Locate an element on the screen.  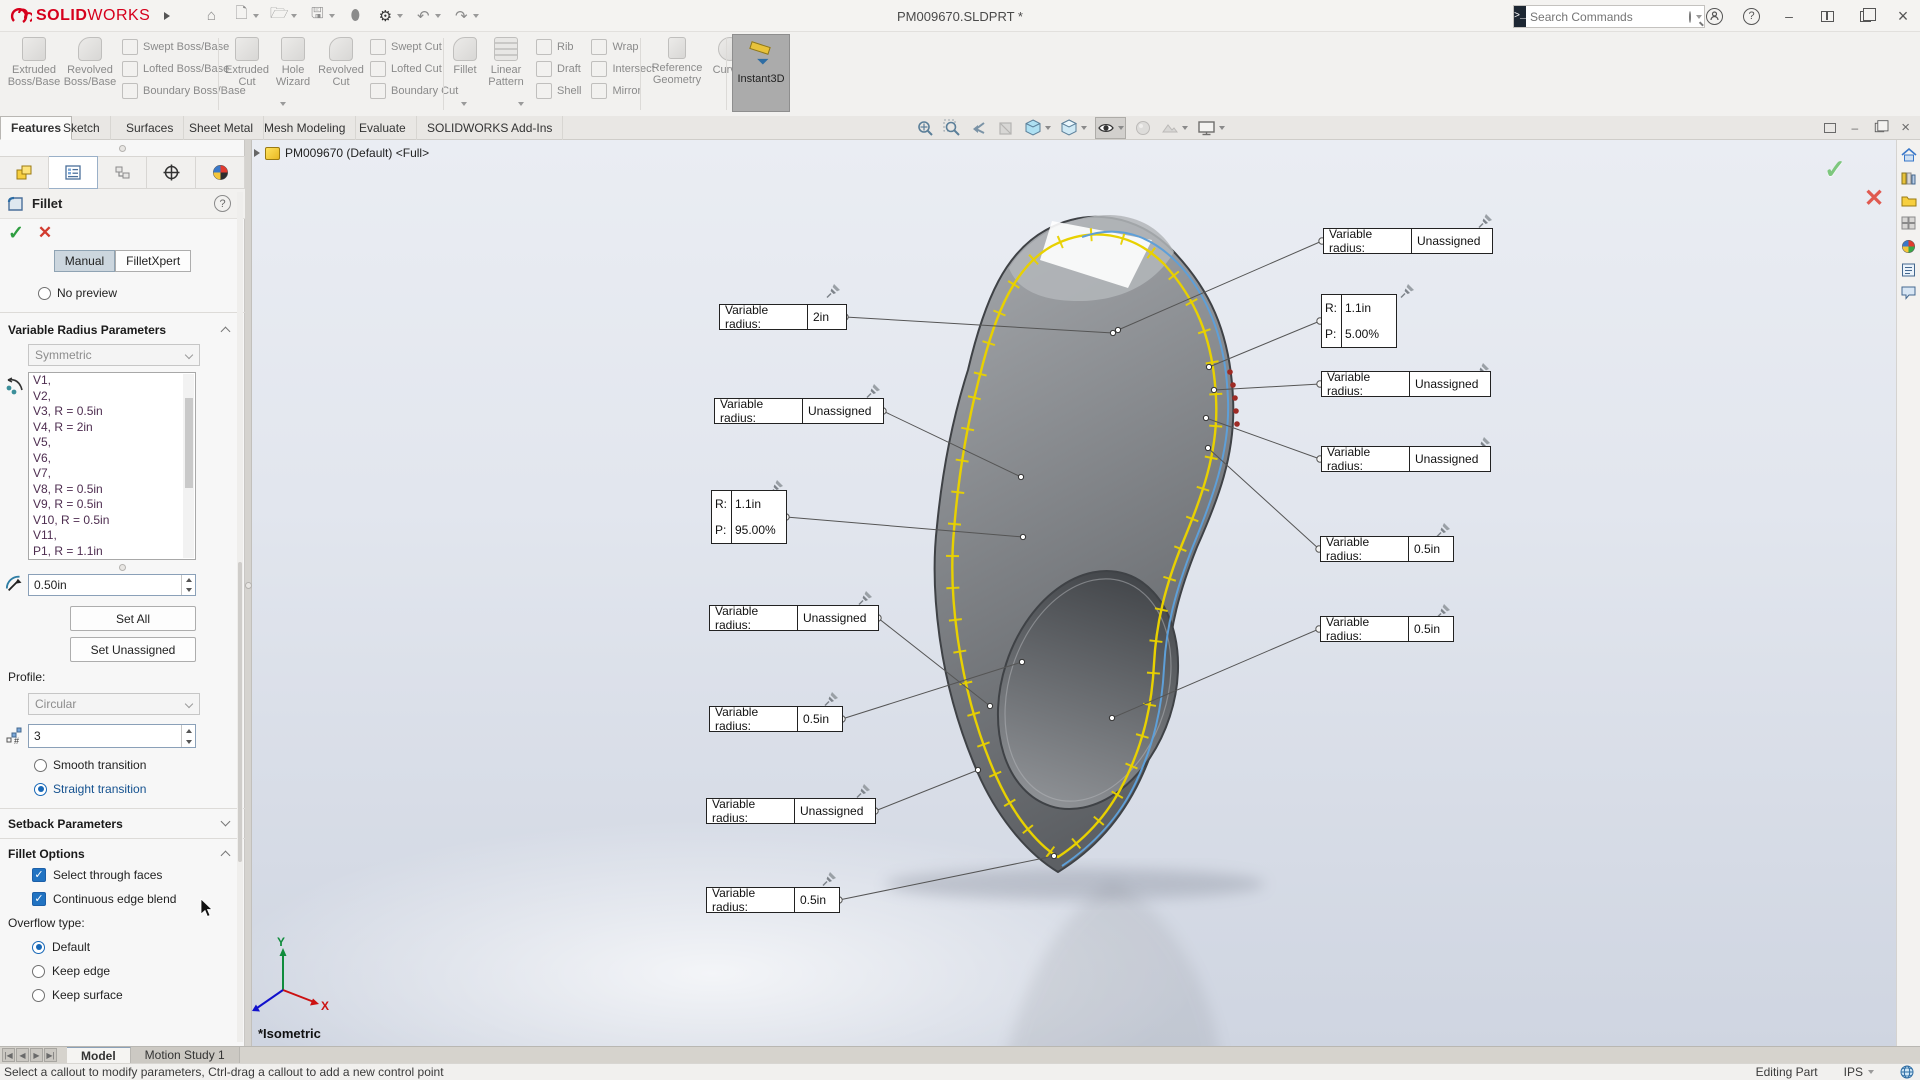
tab-mesh-modeling: Mesh Modeling is located at coordinates (305, 128).